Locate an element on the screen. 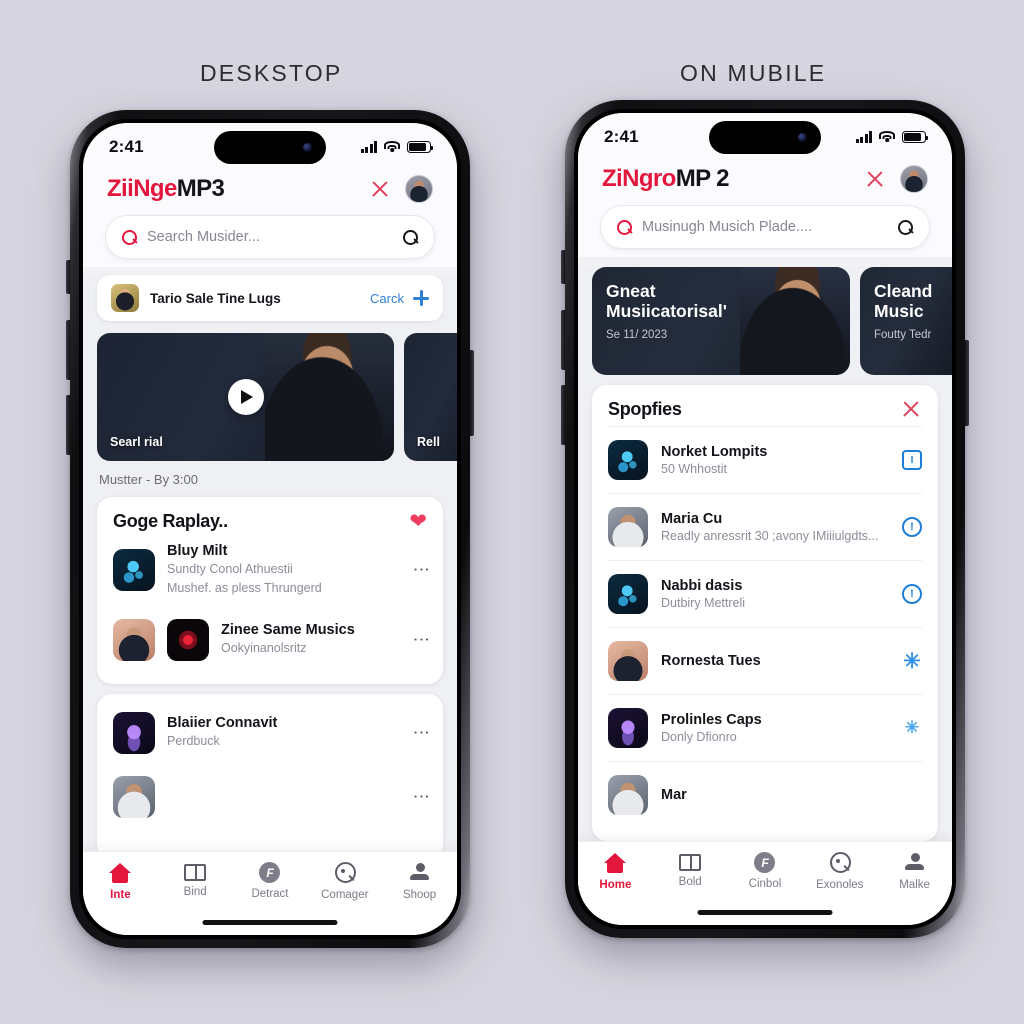  tab-library: Bind is located at coordinates (195, 880).